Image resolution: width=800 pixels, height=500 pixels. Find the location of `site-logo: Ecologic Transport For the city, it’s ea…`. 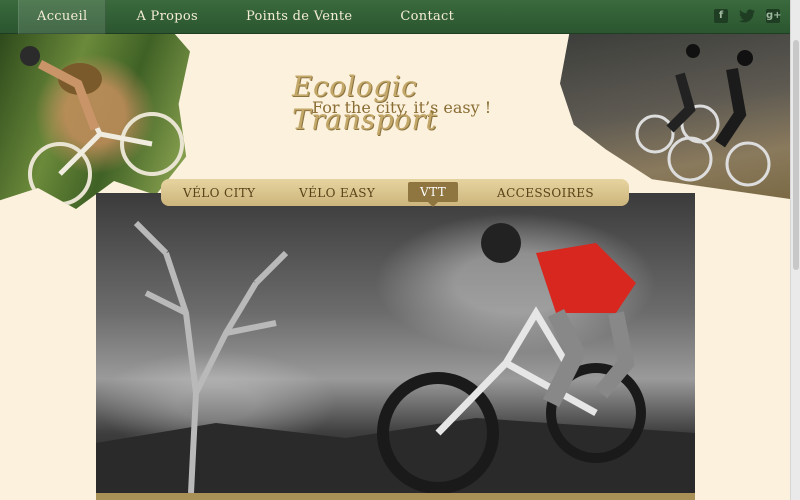

site-logo: Ecologic Transport For the city, it’s ea… is located at coordinates (407, 103).